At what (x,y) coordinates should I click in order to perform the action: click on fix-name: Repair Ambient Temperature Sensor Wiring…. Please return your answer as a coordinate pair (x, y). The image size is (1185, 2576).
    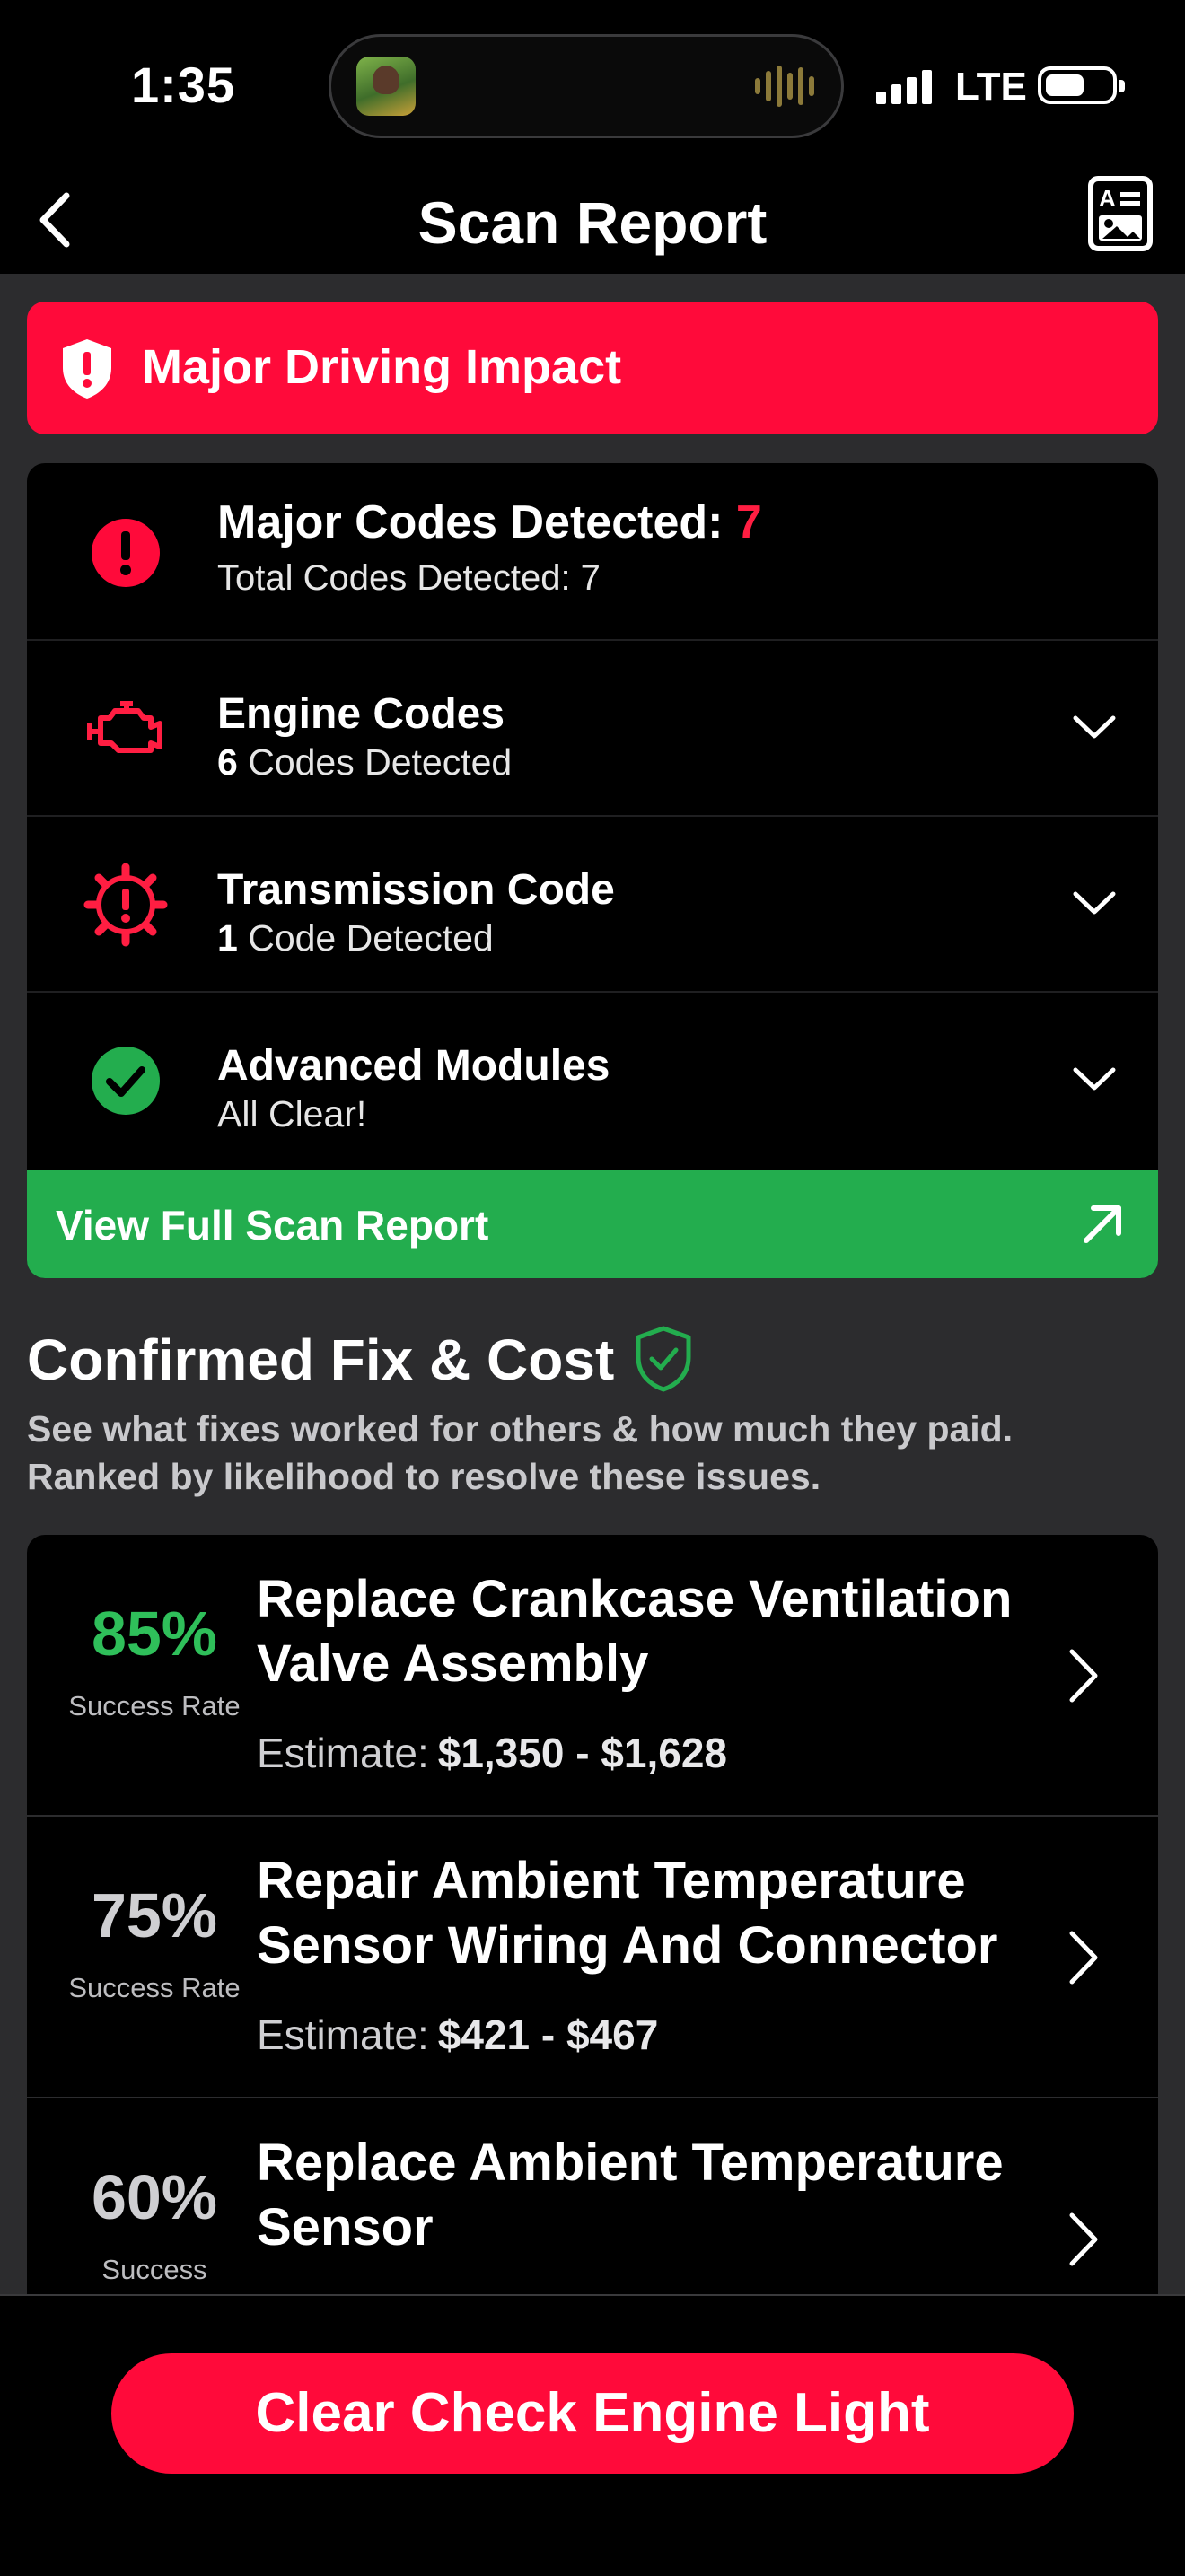
    Looking at the image, I should click on (627, 1913).